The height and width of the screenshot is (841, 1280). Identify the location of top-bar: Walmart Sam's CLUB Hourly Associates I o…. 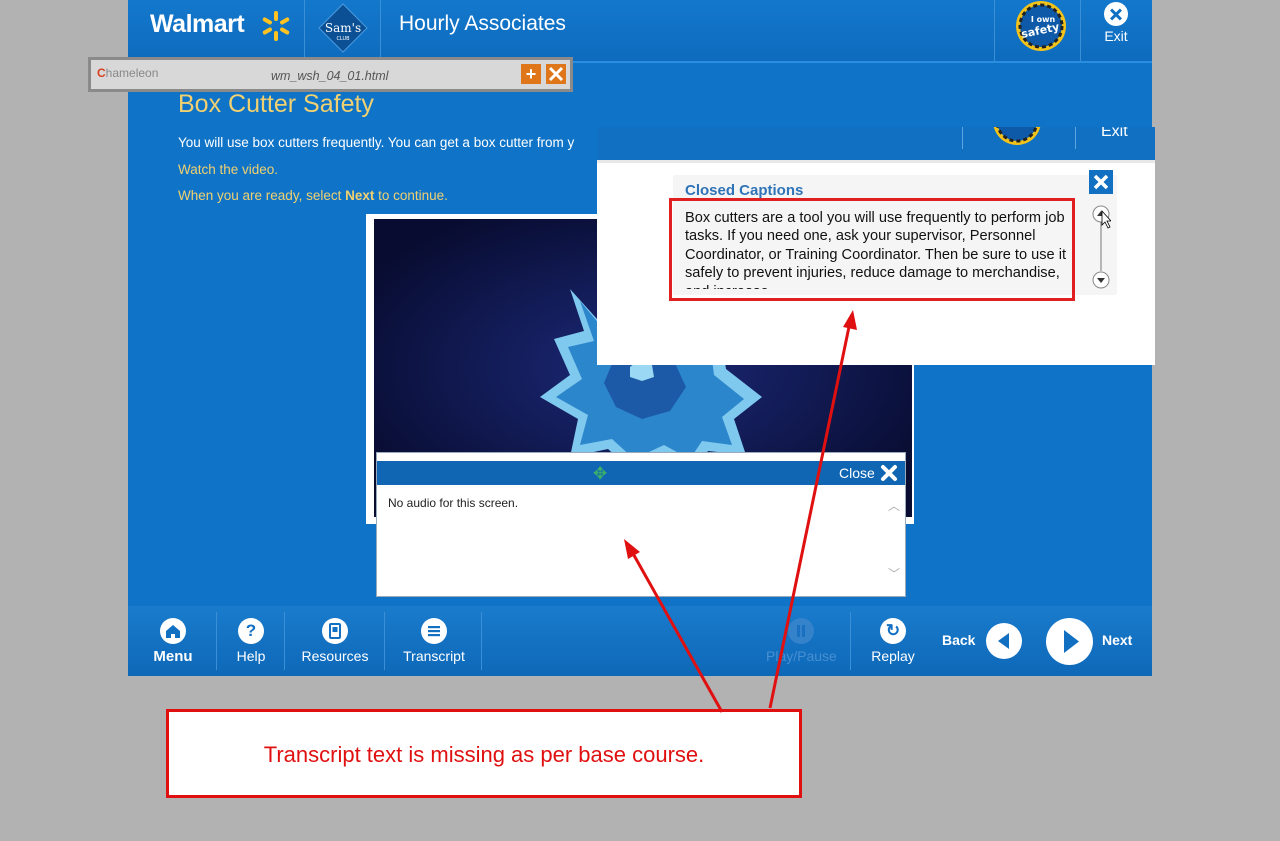
(640, 31).